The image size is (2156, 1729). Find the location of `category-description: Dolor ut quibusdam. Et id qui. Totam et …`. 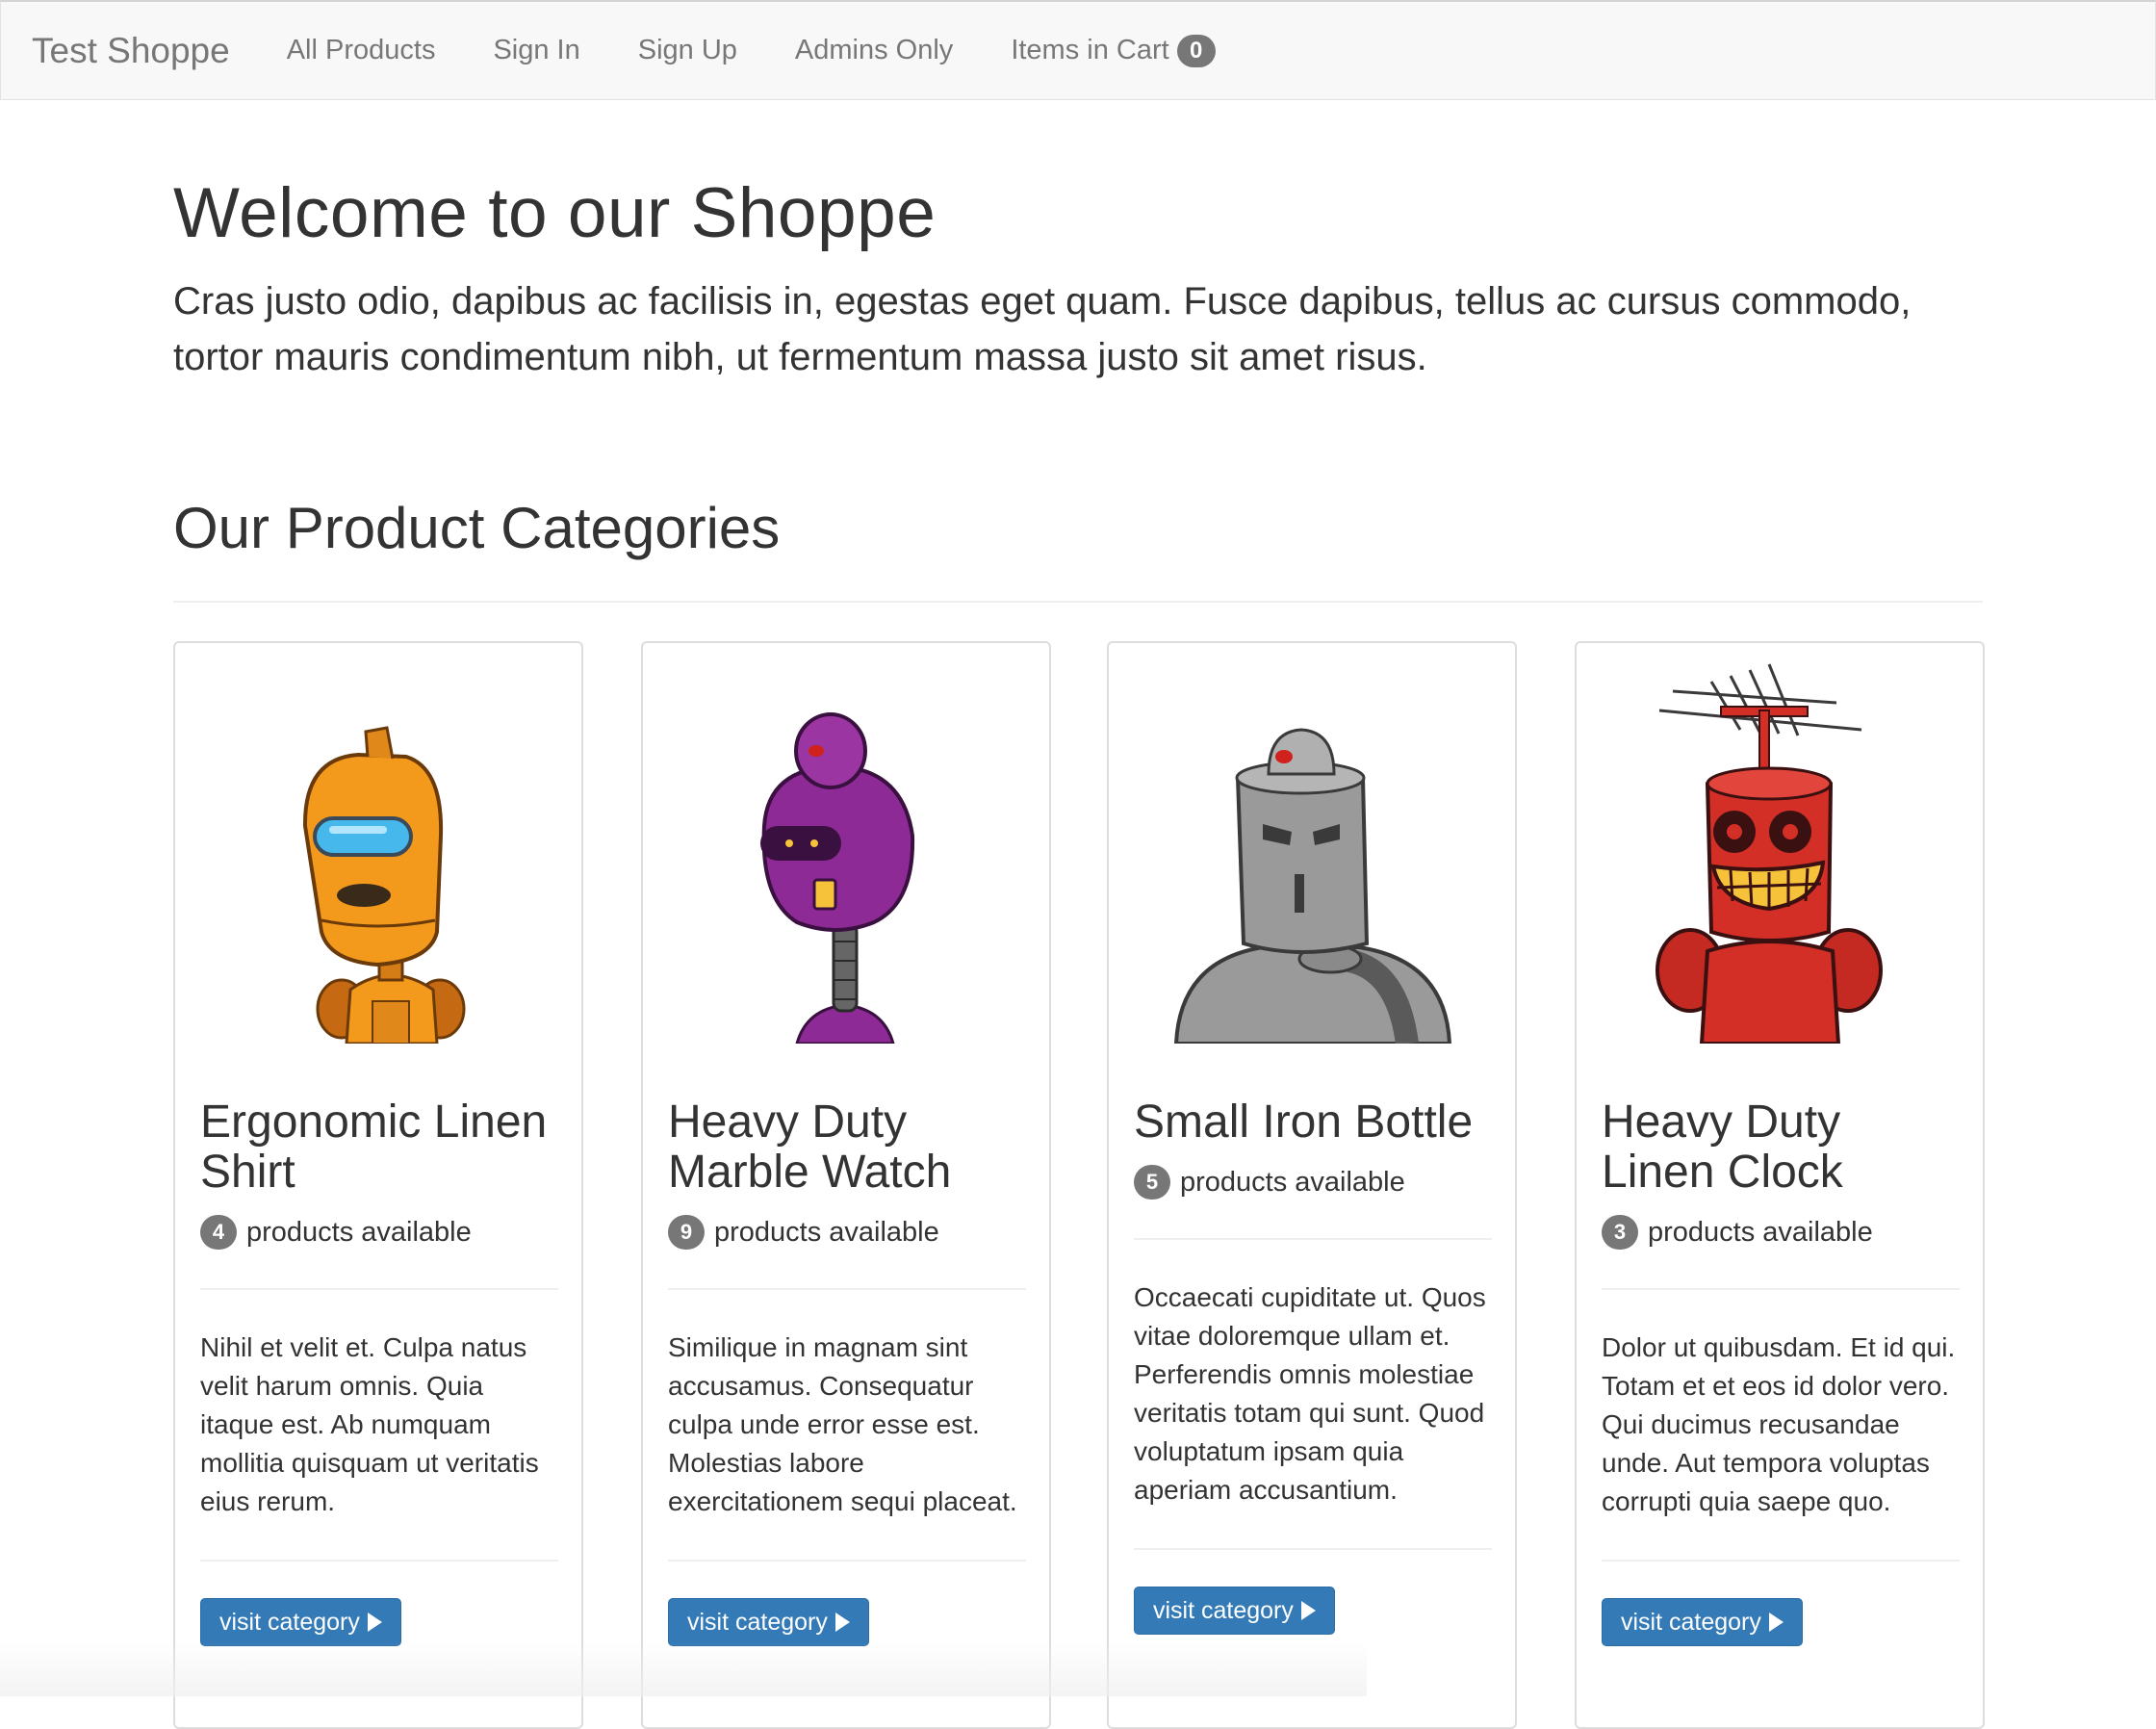

category-description: Dolor ut quibusdam. Et id qui. Totam et … is located at coordinates (1779, 1424).